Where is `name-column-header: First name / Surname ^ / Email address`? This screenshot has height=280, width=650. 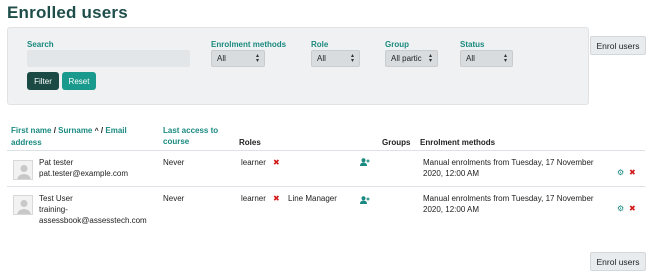
name-column-header: First name / Surname ^ / Email address is located at coordinates (69, 136).